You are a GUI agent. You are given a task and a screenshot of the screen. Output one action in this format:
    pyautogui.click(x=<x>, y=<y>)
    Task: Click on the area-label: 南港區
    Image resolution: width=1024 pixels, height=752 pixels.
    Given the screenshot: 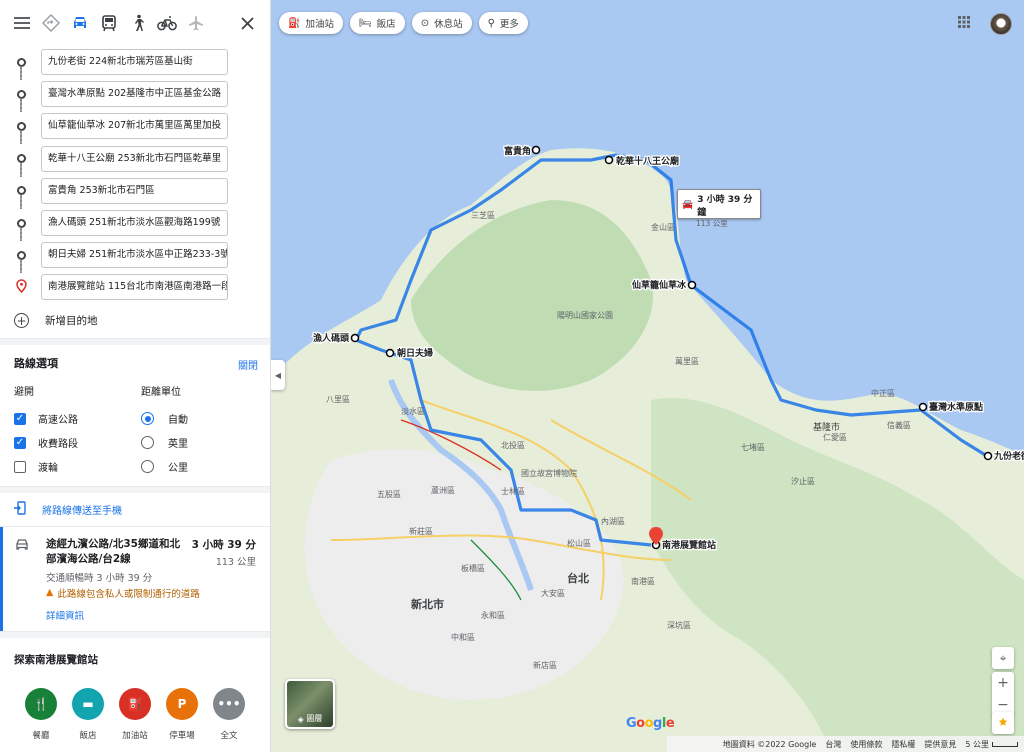 What is the action you would take?
    pyautogui.click(x=643, y=581)
    